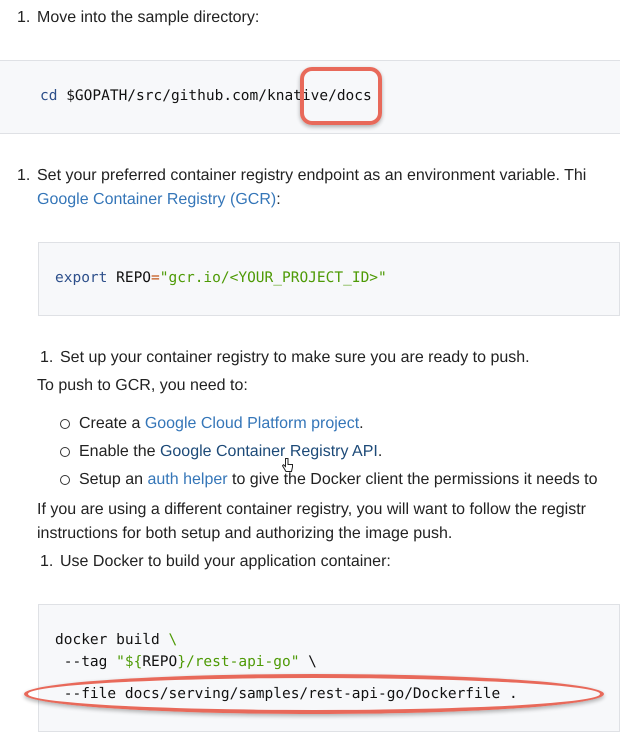  I want to click on body-text: Google Container Registry (GCR):, so click(159, 200).